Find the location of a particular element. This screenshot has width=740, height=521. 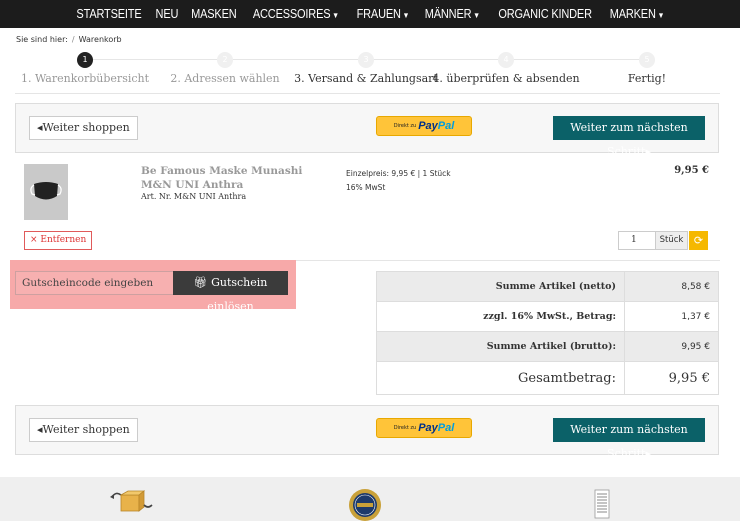

product-art-nr: Art. Nr. M&N UNI Anthra is located at coordinates (194, 196).